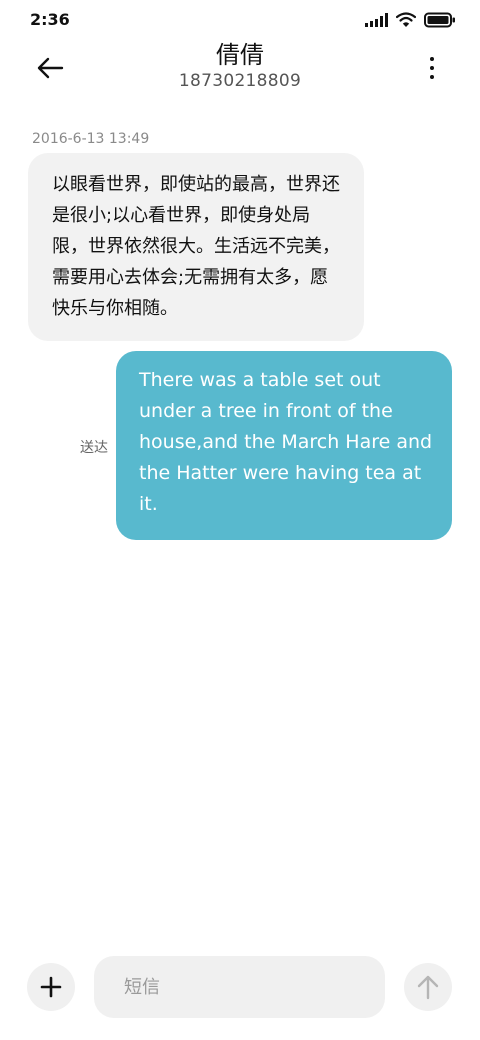 The image size is (480, 1040). I want to click on signal-icon, so click(376, 20).